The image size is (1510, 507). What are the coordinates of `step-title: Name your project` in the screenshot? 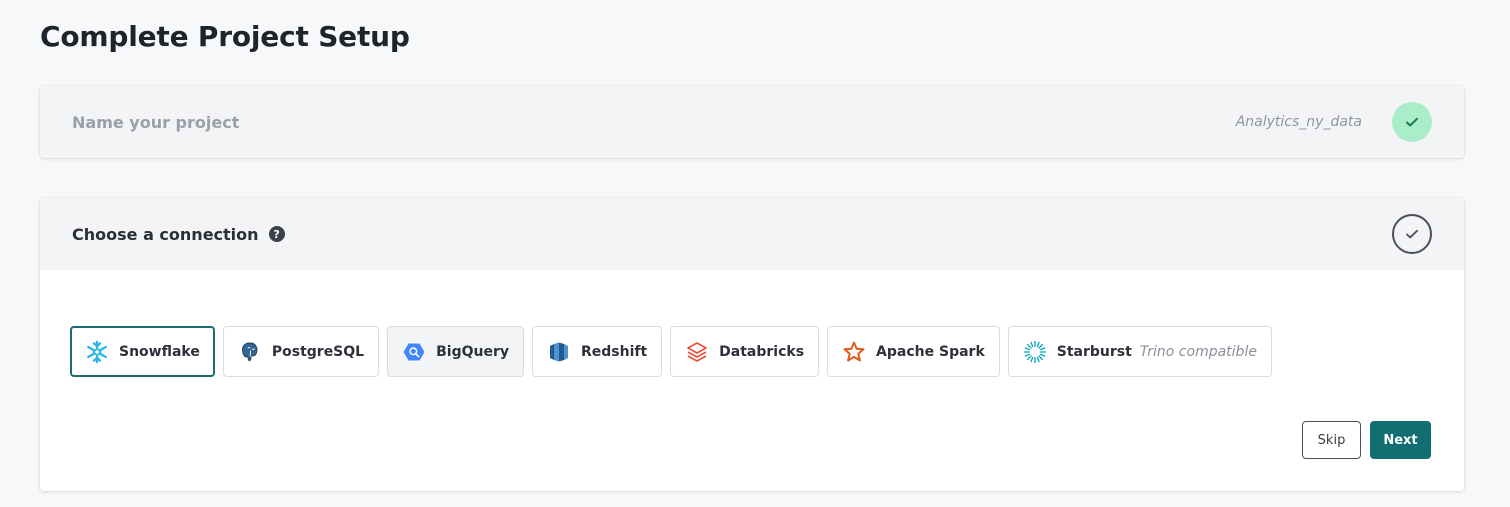 It's located at (156, 122).